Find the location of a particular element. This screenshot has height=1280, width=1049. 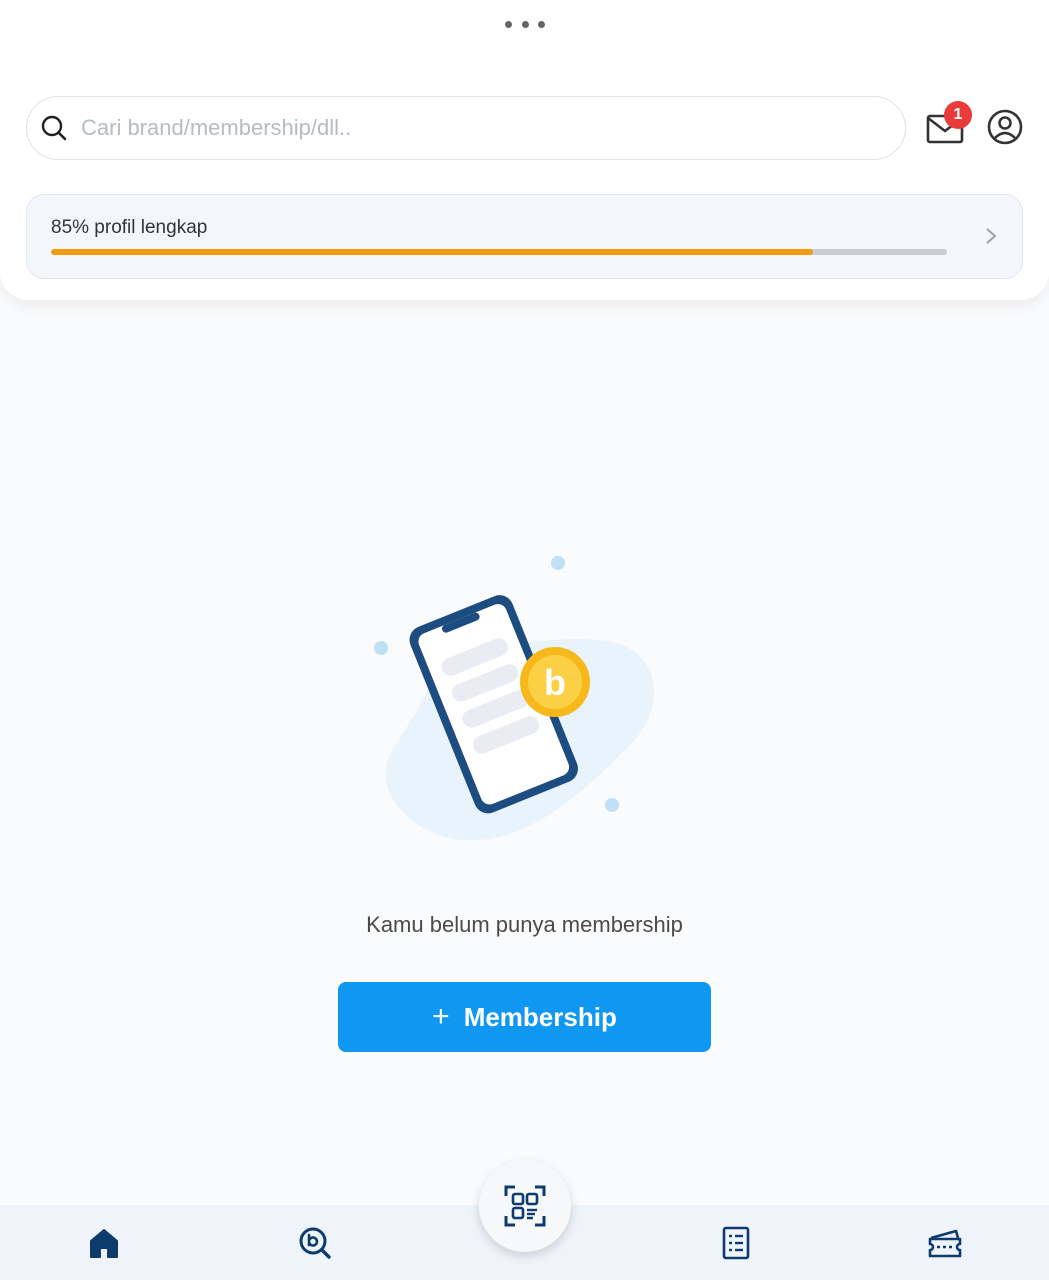

add-membership-button: + Membership is located at coordinates (524, 1017).